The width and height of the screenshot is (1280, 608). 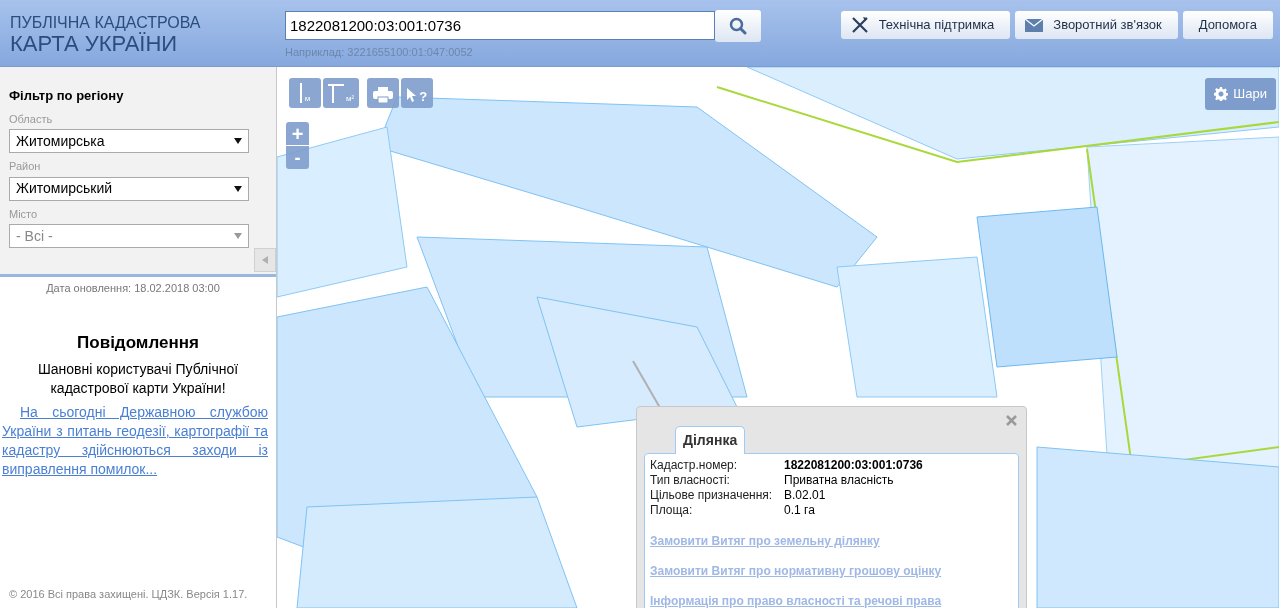 I want to click on ruler-icon, so click(x=301, y=93).